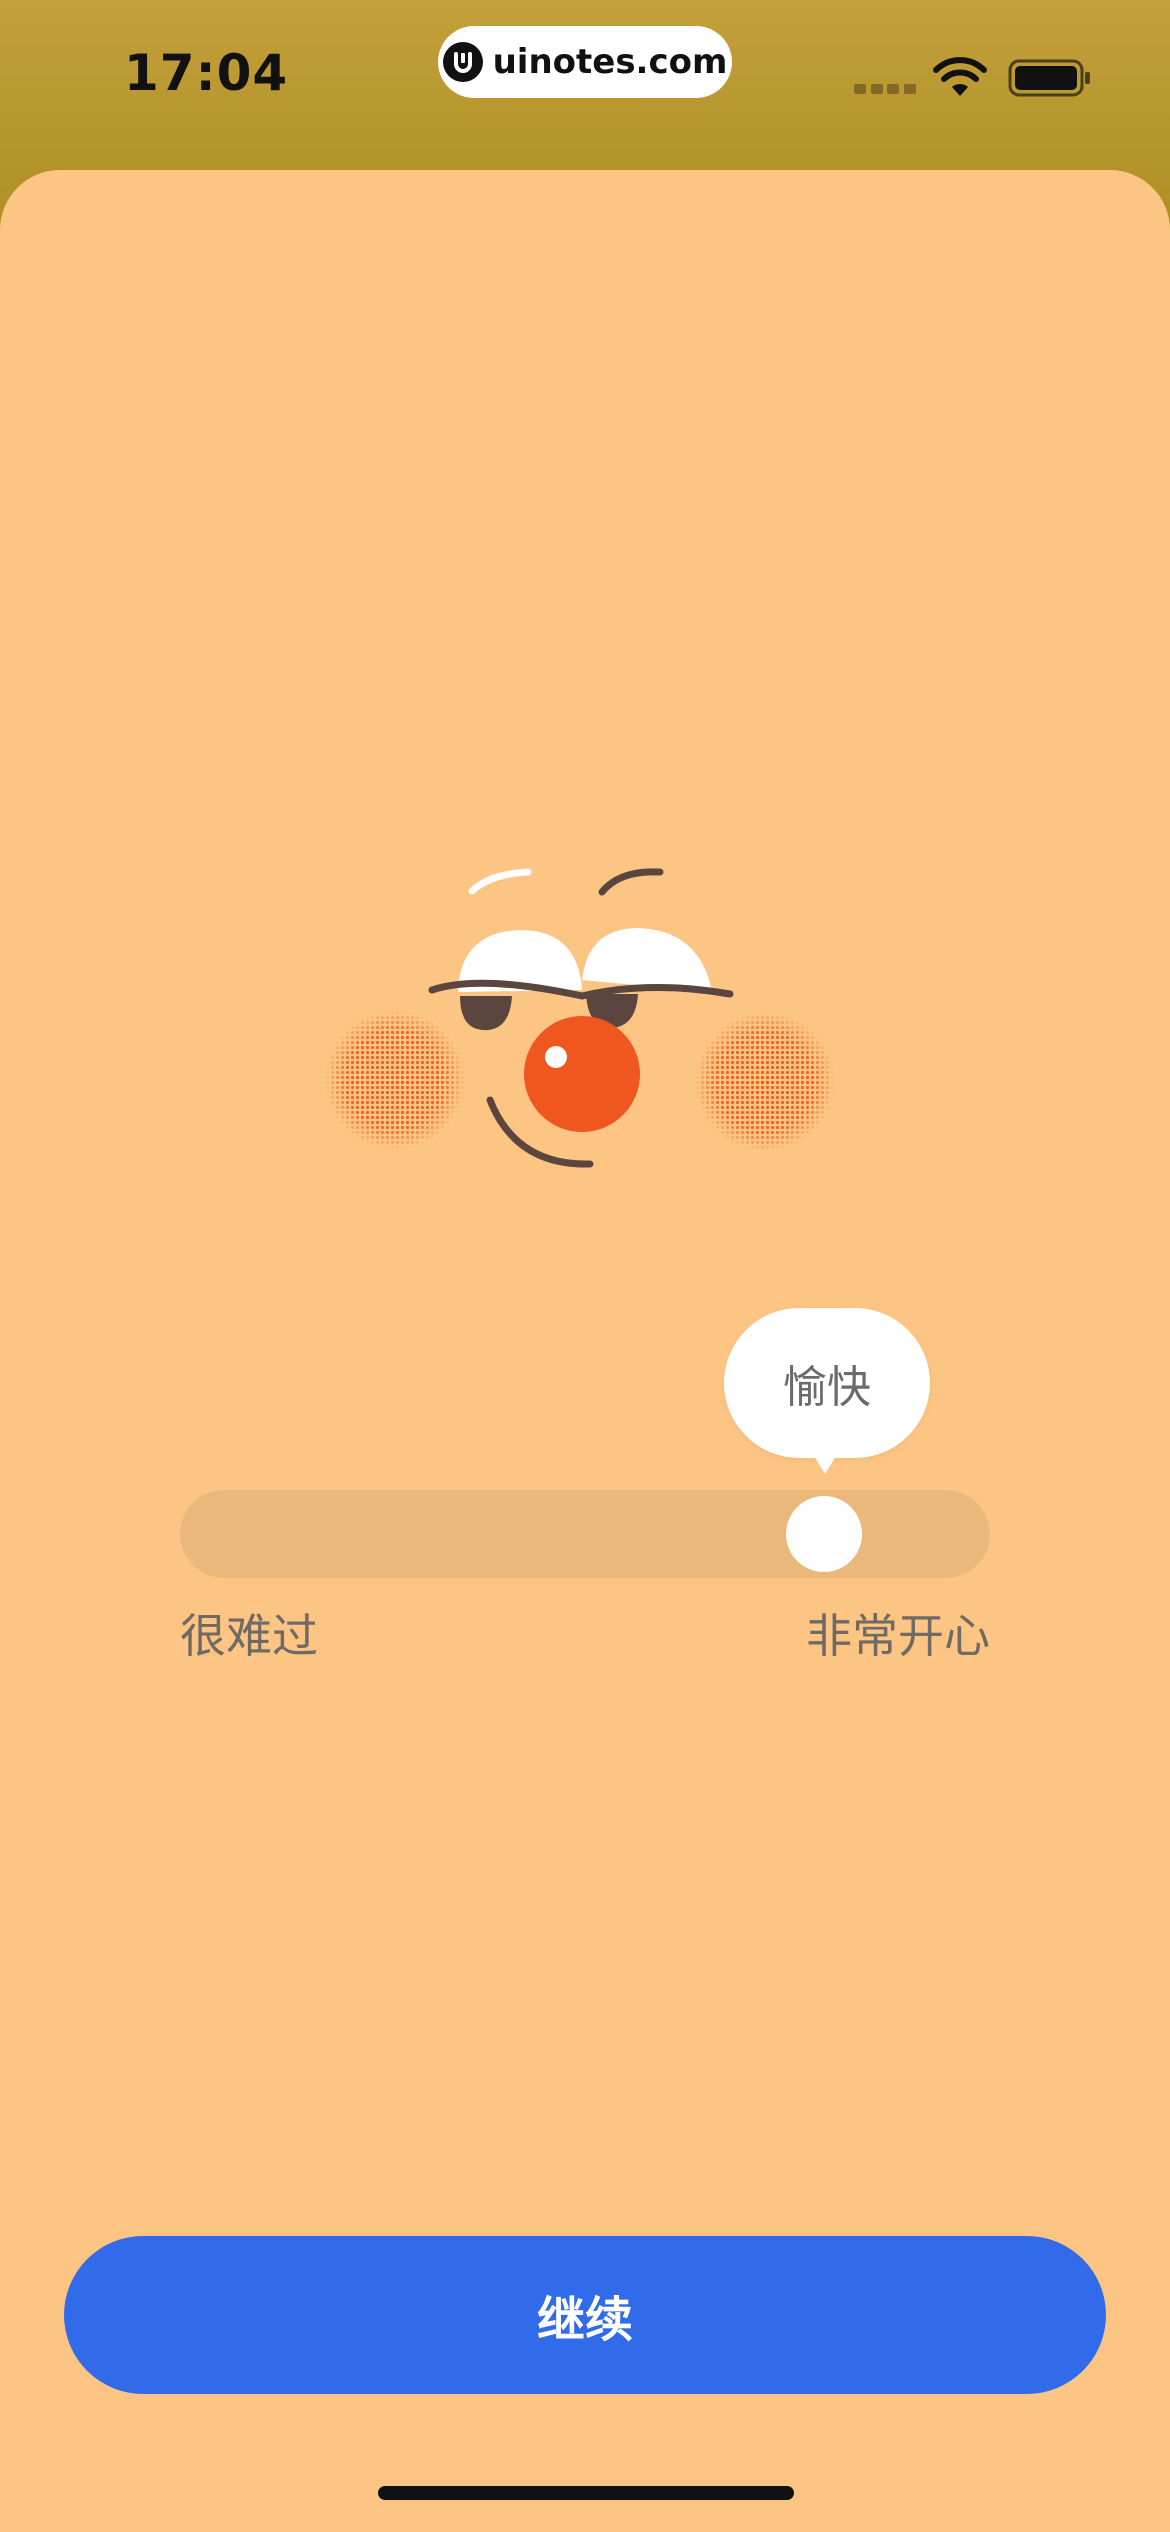 Image resolution: width=1170 pixels, height=2532 pixels. Describe the element at coordinates (206, 73) in the screenshot. I see `status-time: 17:04` at that location.